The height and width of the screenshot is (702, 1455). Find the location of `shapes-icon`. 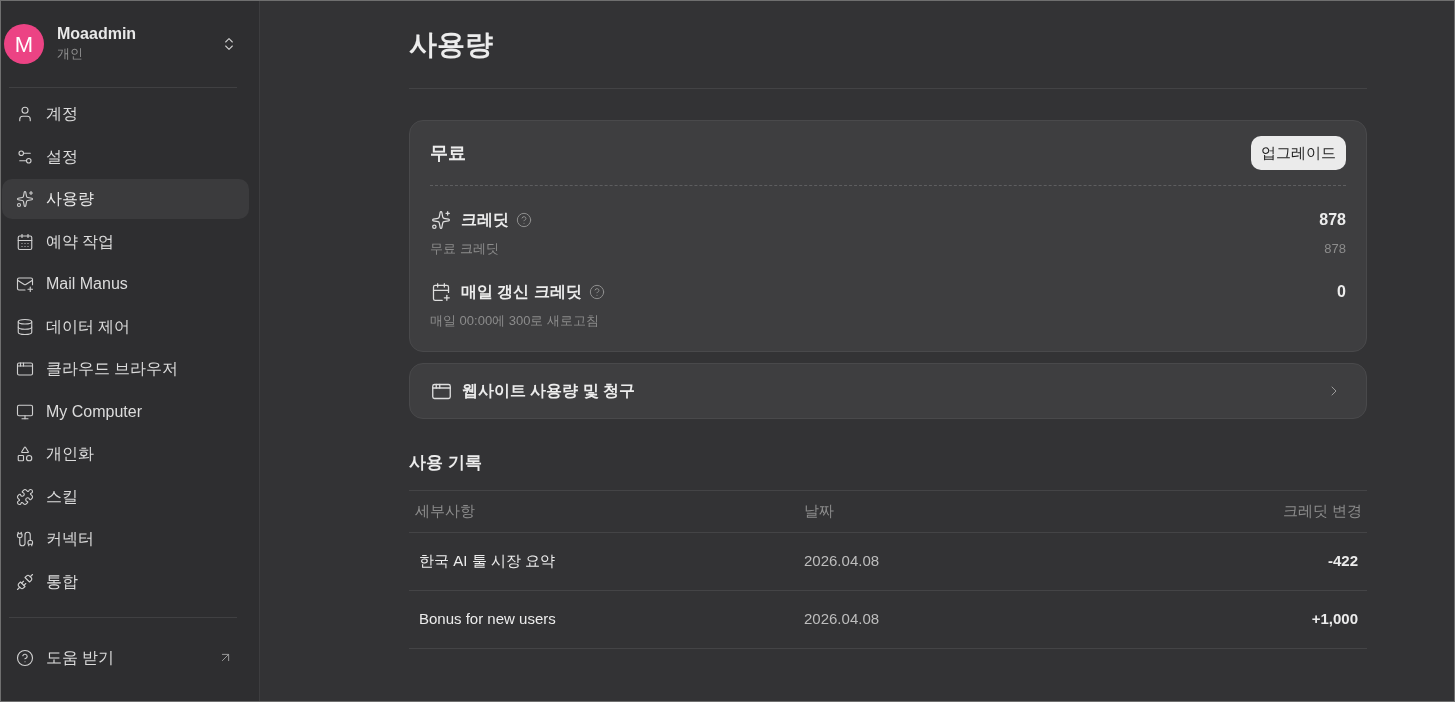

shapes-icon is located at coordinates (25, 454).